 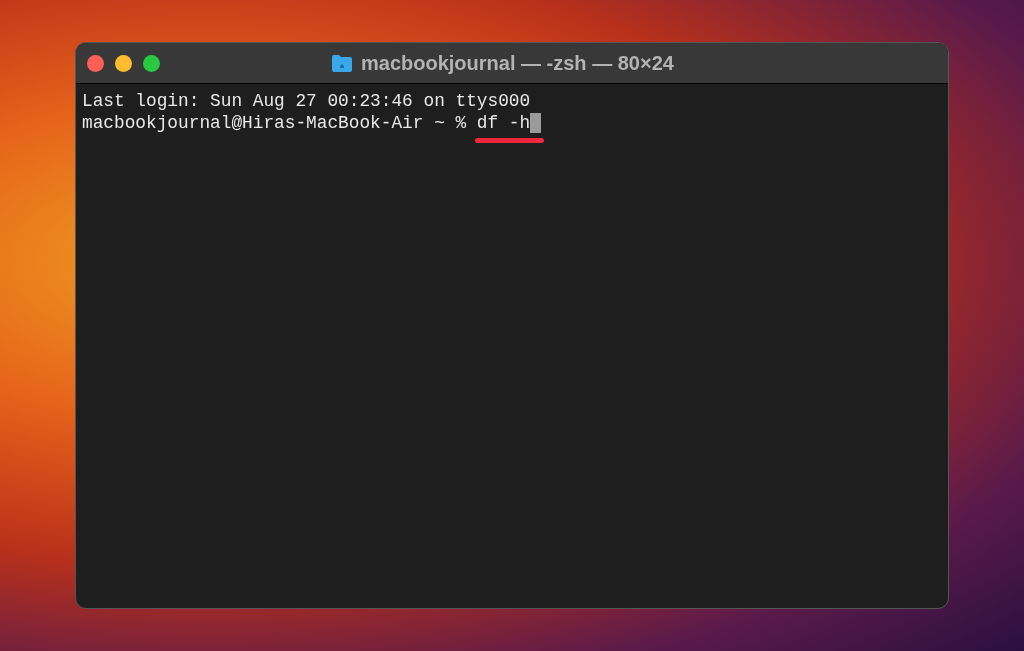 I want to click on shell-prompt: macbookjournal@Hiras-MacBook-Air ~ %, so click(x=275, y=123).